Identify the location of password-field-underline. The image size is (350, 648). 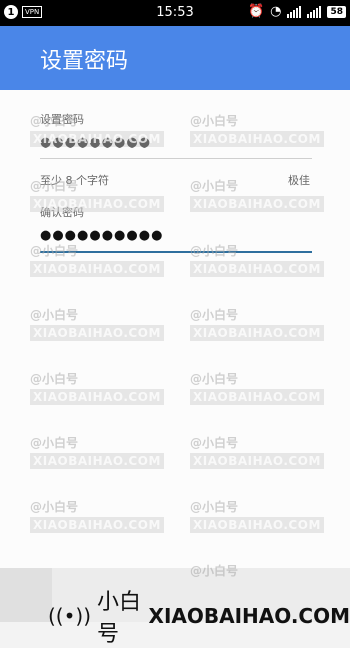
(176, 158).